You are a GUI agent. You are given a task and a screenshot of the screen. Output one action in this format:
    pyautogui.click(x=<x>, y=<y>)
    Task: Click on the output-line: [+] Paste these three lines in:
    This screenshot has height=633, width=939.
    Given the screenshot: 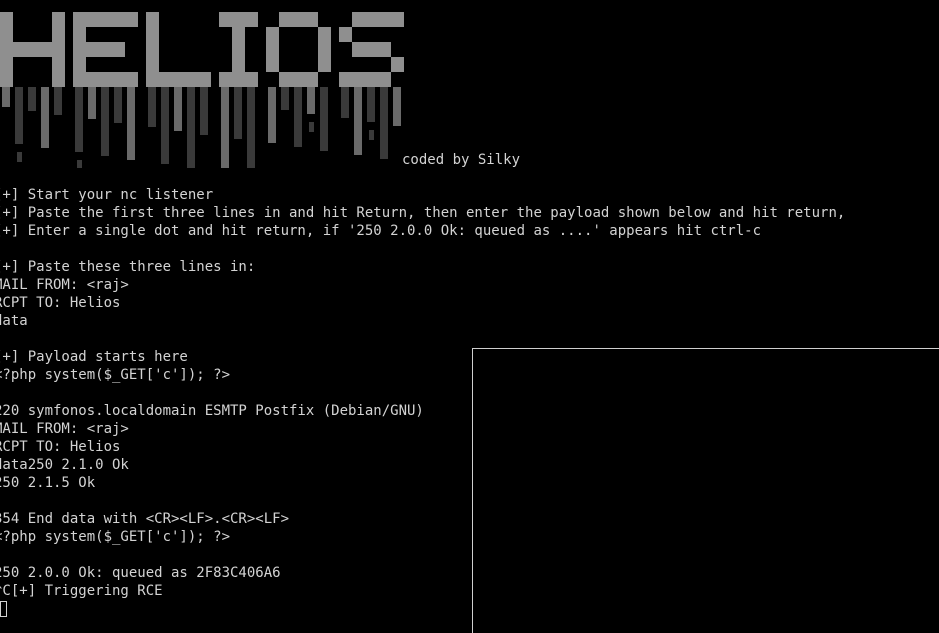 What is the action you would take?
    pyautogui.click(x=128, y=267)
    